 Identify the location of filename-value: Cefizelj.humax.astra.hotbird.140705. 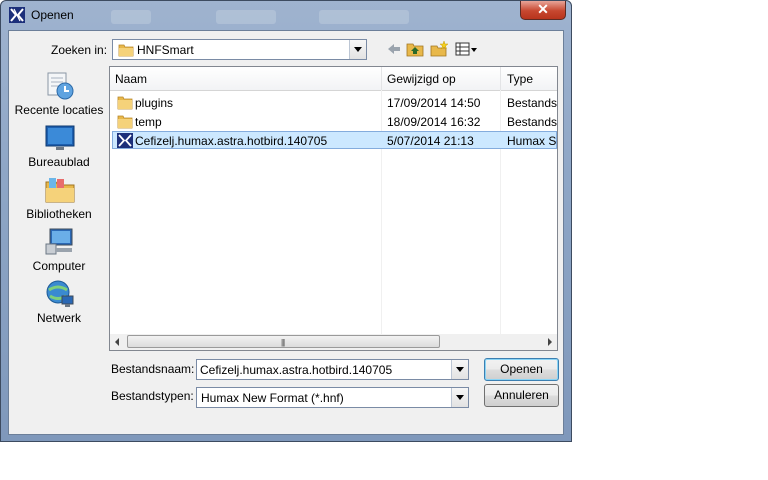
(296, 370).